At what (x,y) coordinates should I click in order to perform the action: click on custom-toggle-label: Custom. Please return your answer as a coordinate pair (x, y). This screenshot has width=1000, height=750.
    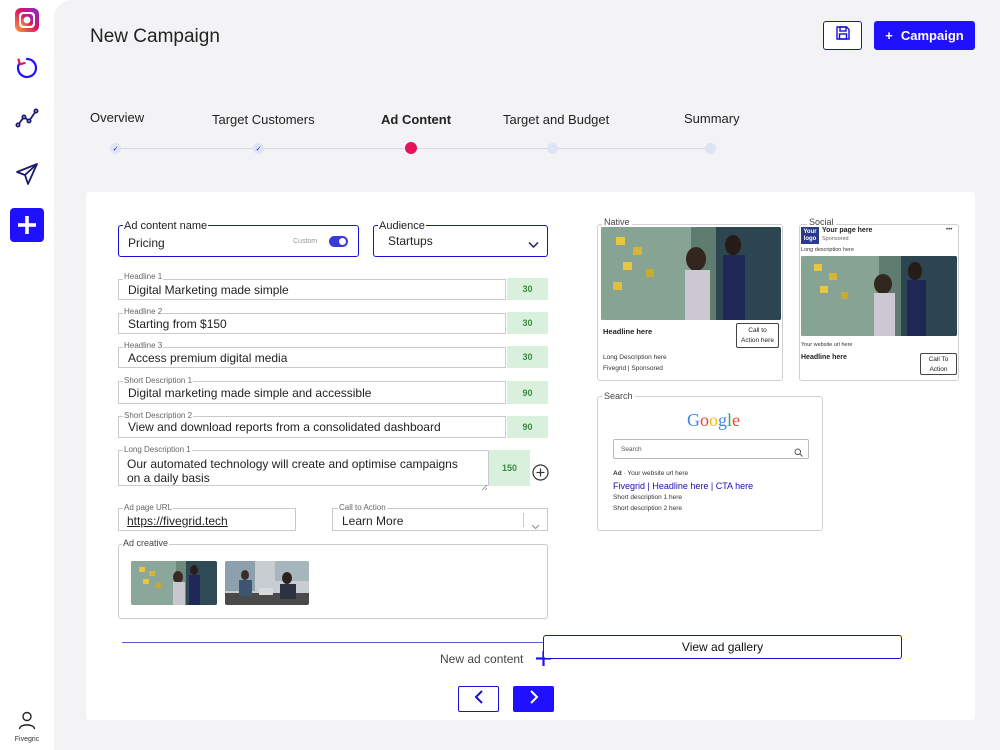
    Looking at the image, I should click on (305, 241).